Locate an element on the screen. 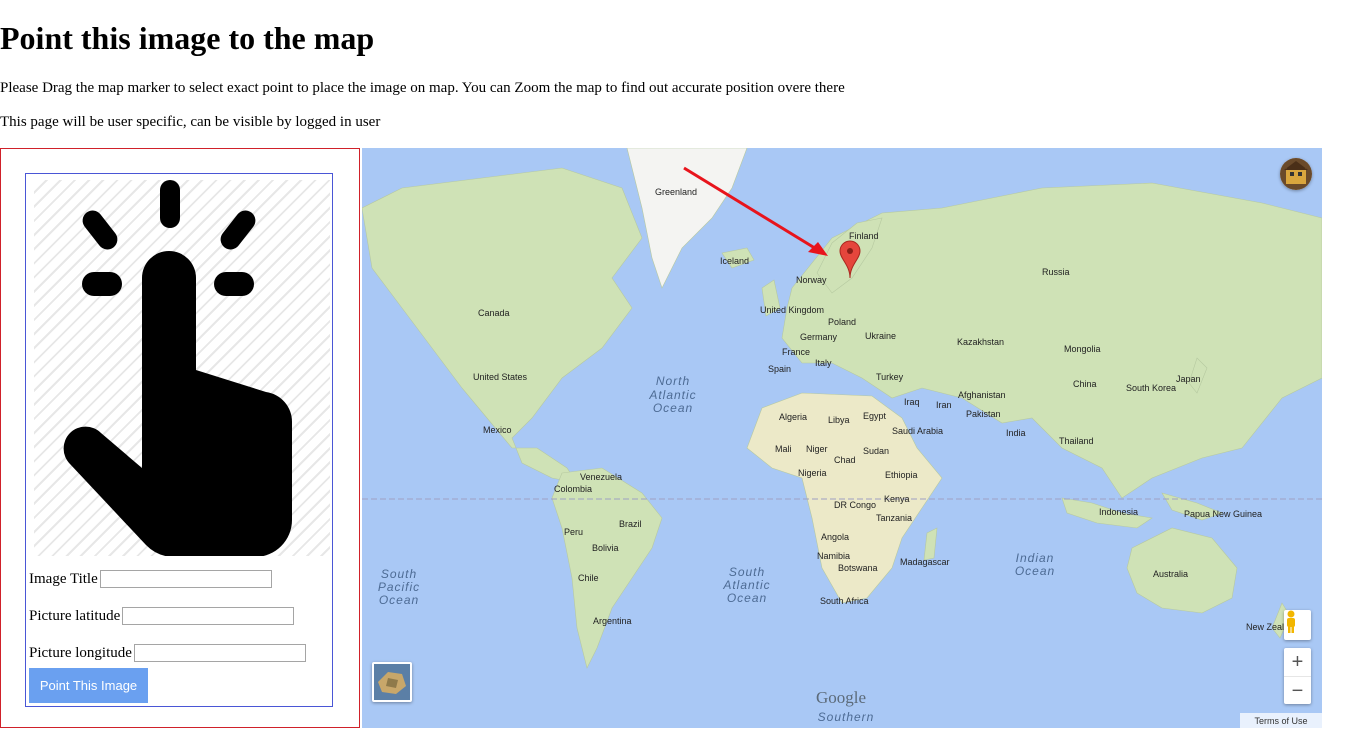 The width and height of the screenshot is (1349, 730). label-argentina: Argentina is located at coordinates (612, 621).